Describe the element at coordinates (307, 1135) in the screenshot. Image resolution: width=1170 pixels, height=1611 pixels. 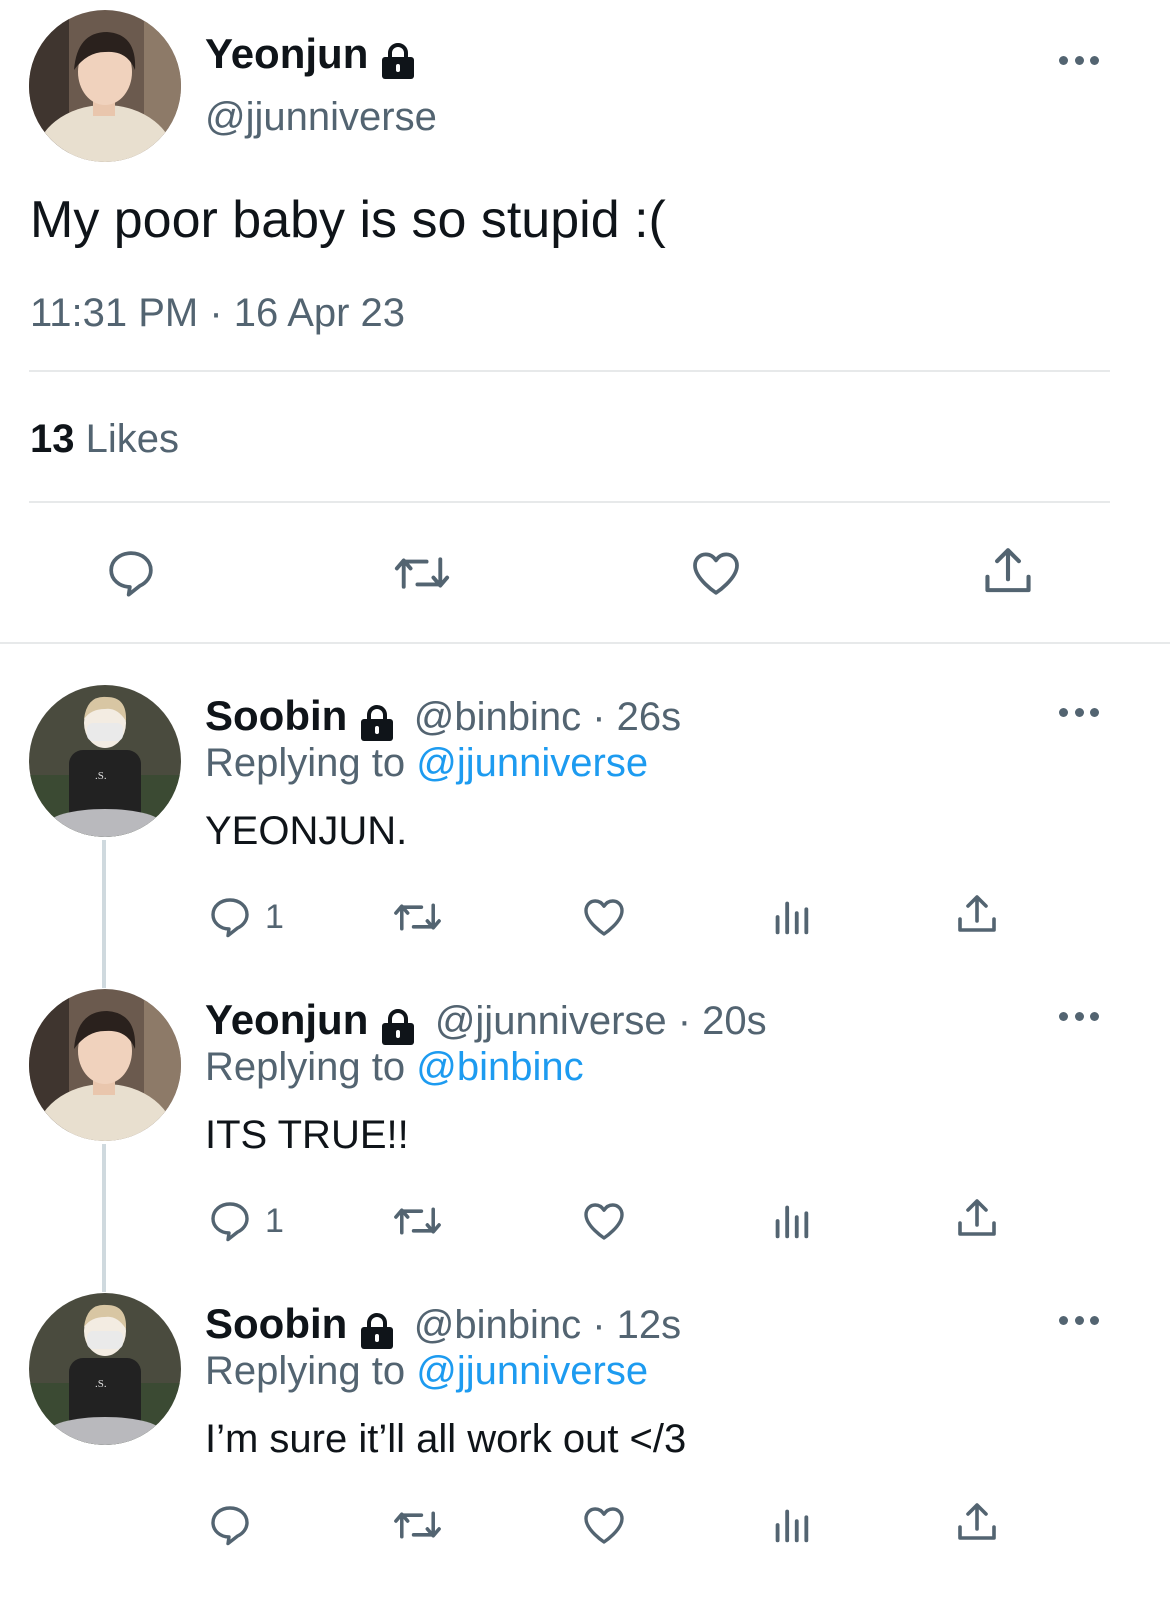
I see `reply-text: ITS TRUE!!` at that location.